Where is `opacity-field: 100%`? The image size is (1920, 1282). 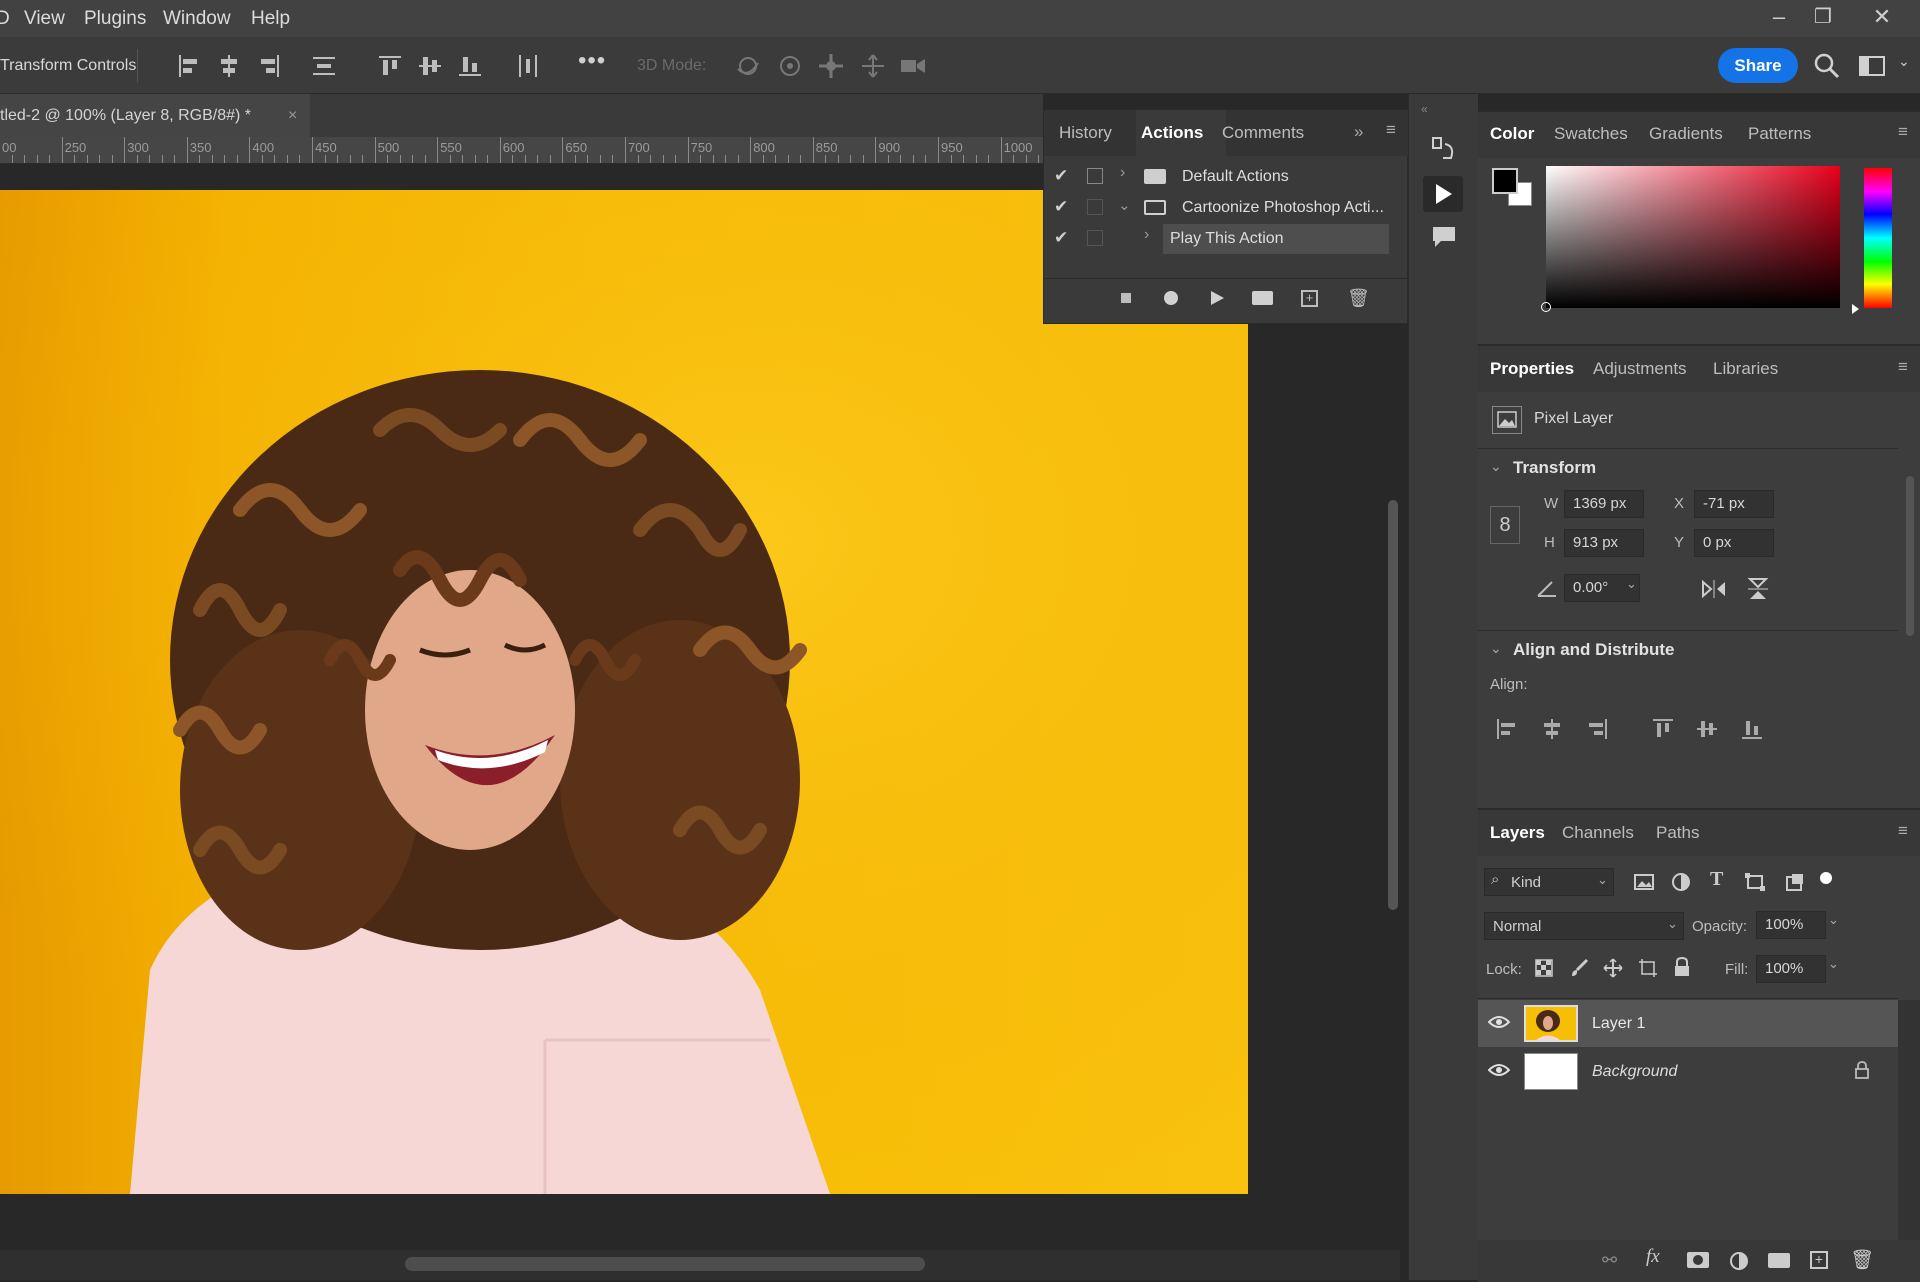
opacity-field: 100% is located at coordinates (1791, 925).